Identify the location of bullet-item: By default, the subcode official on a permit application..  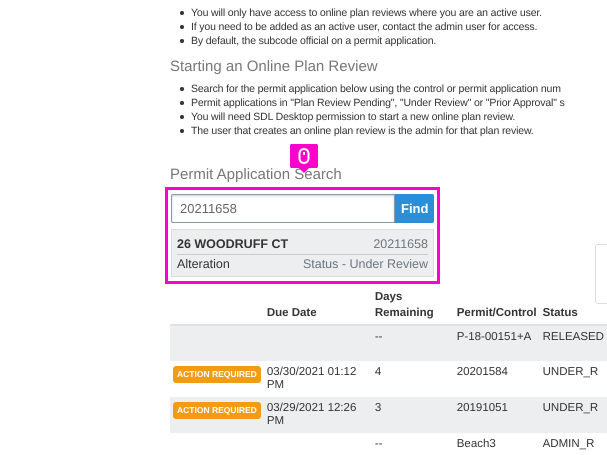
(313, 41).